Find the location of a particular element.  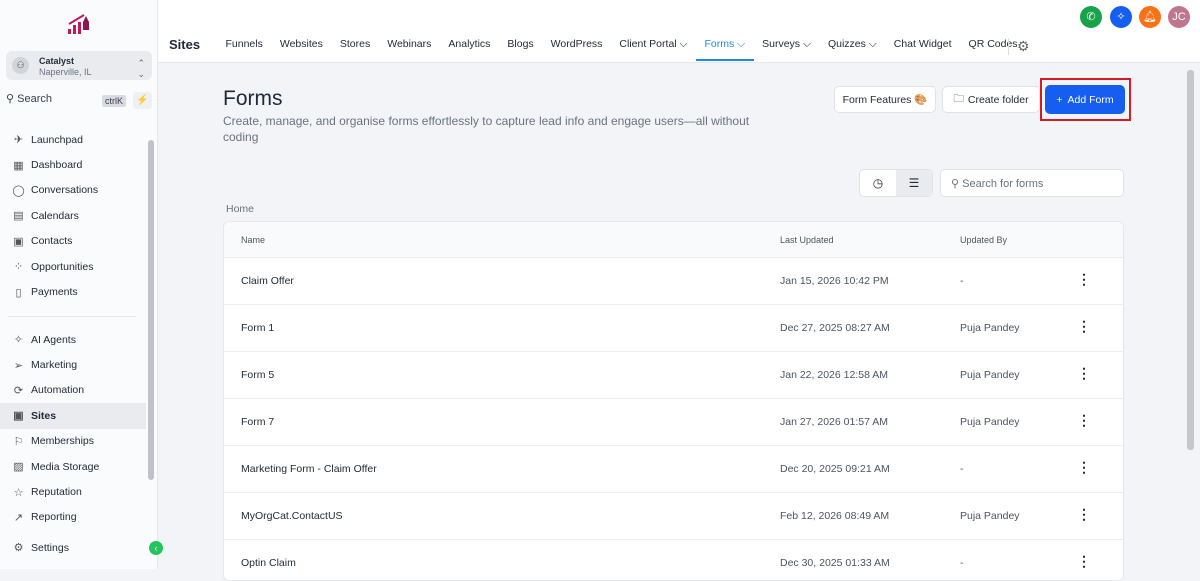

tab-analytics: Analytics is located at coordinates (469, 49).